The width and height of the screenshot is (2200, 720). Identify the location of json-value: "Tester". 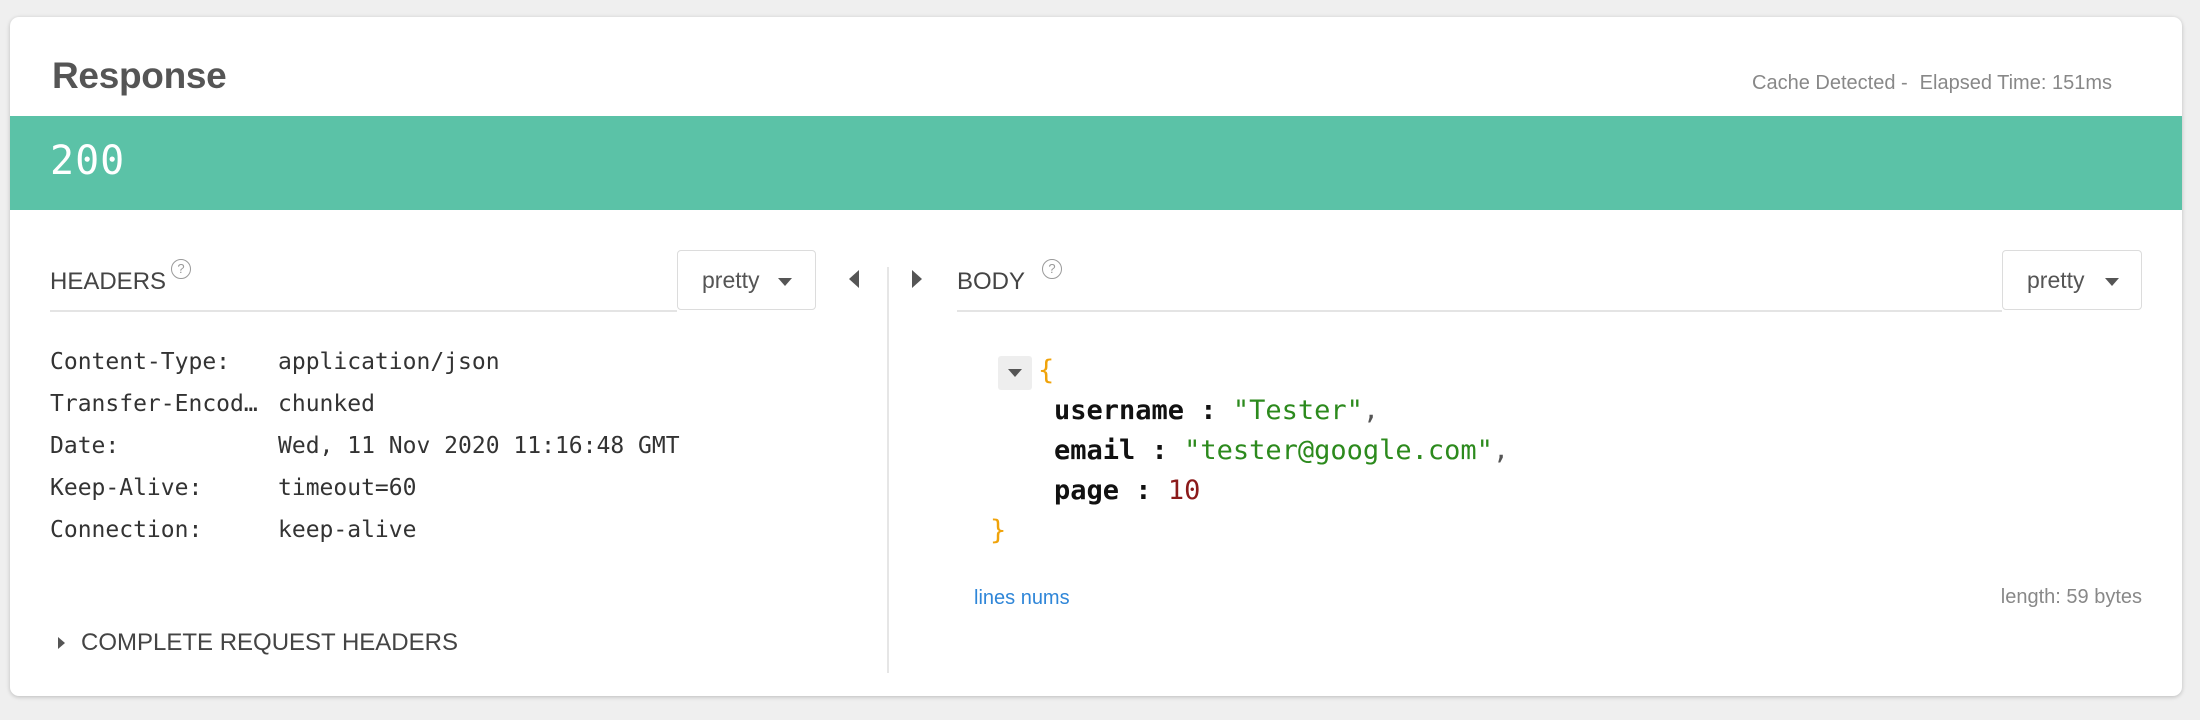
(1297, 410).